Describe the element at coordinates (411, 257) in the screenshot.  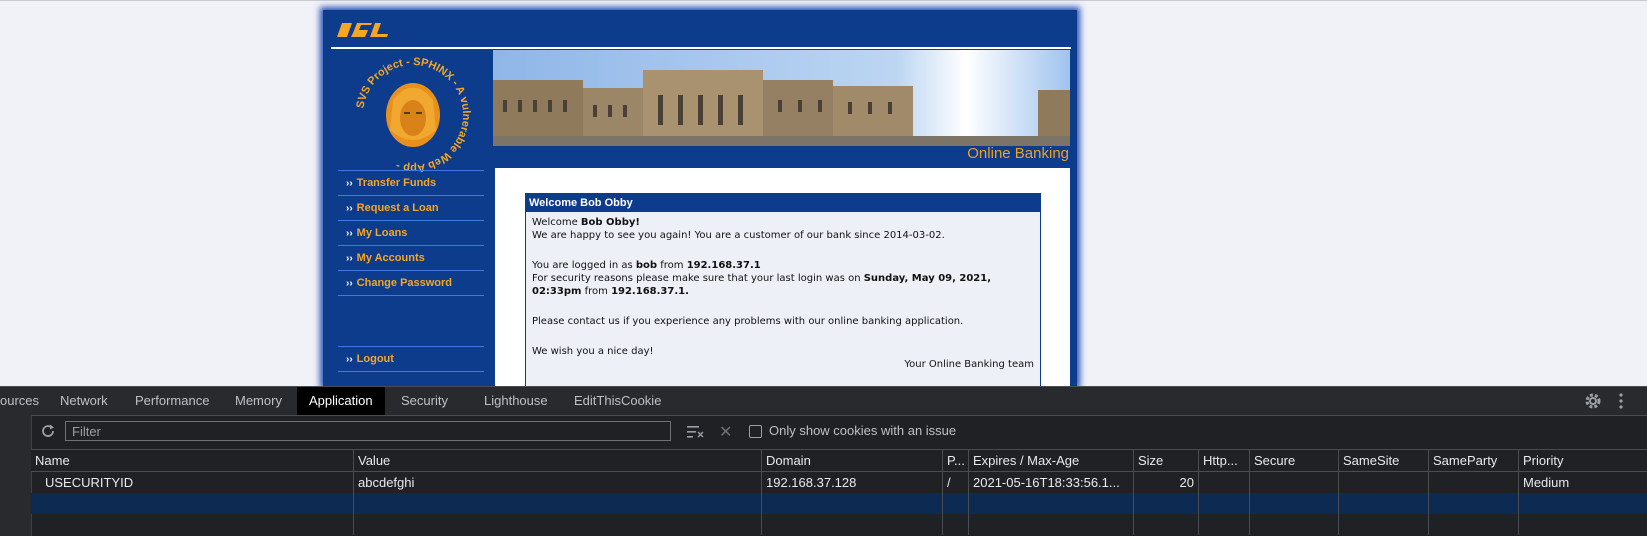
I see `nav-my-accounts: ›› My Accounts` at that location.